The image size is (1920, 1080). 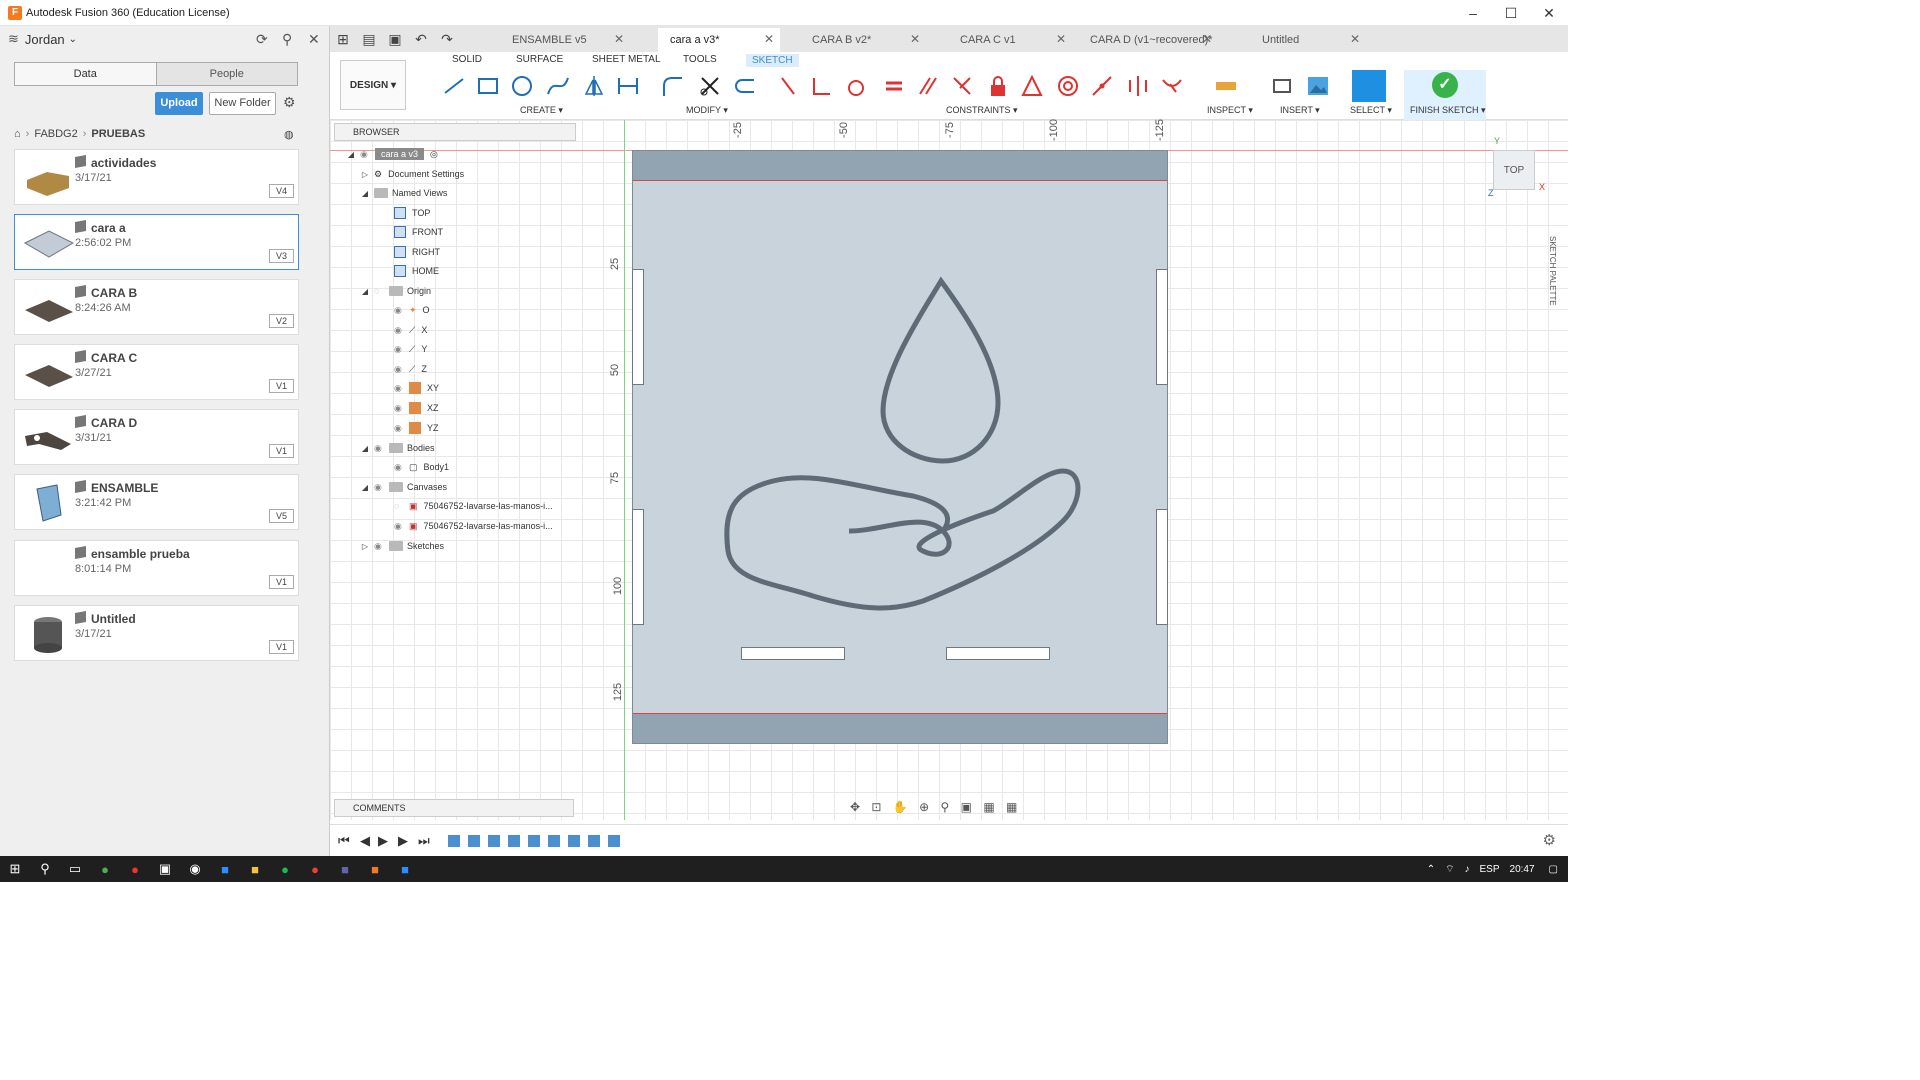 What do you see at coordinates (289, 102) in the screenshot?
I see `gear-icon: ⚙` at bounding box center [289, 102].